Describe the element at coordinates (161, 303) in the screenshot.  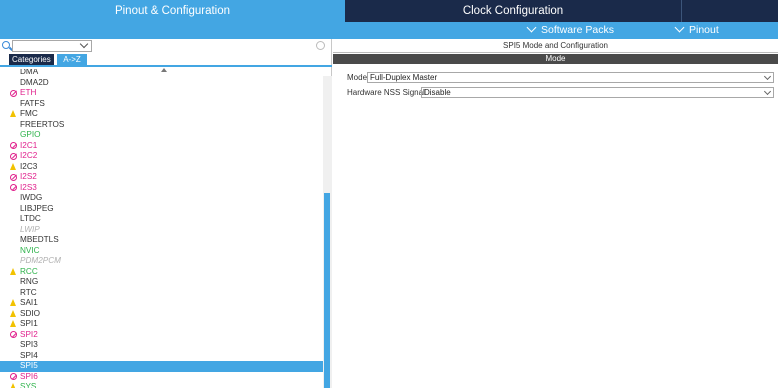
I see `list-item: SAI1` at that location.